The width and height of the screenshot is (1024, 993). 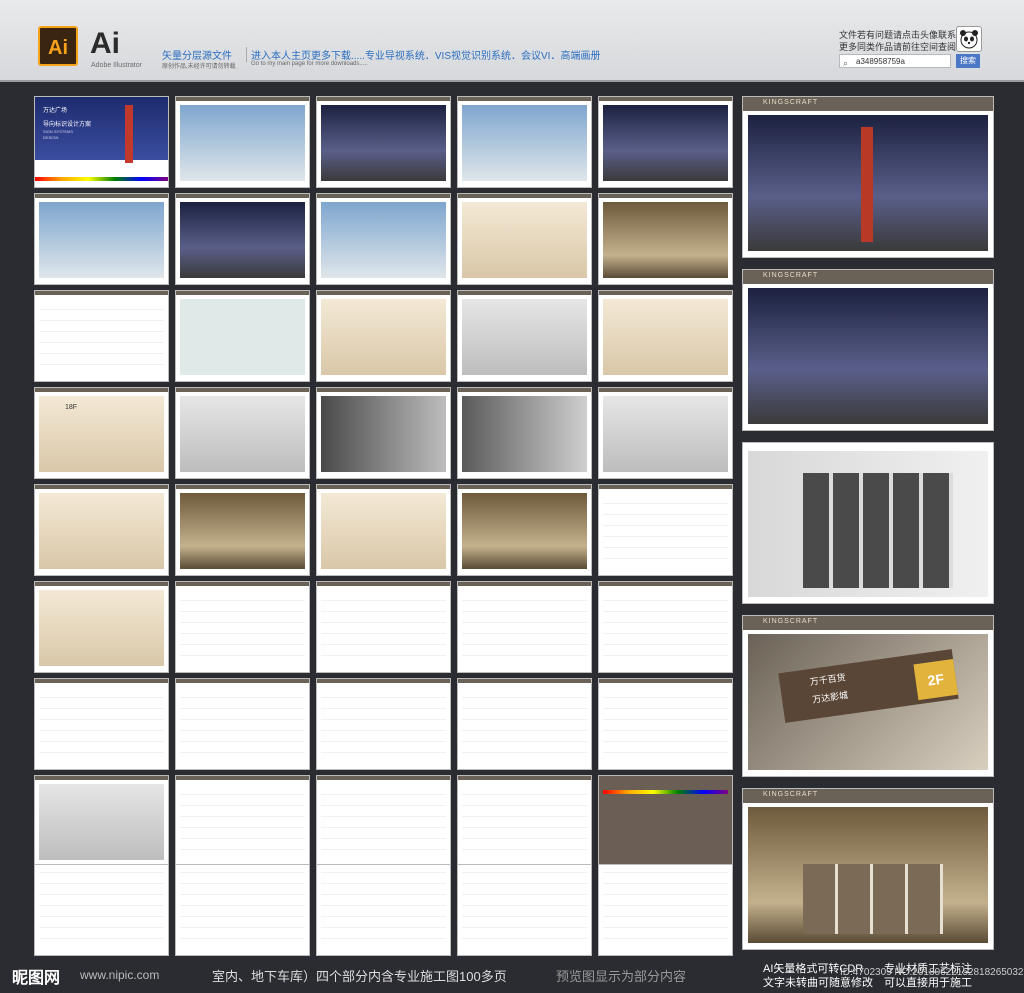 I want to click on footer-preview-note: 预览图显示为部分内容, so click(x=621, y=976).